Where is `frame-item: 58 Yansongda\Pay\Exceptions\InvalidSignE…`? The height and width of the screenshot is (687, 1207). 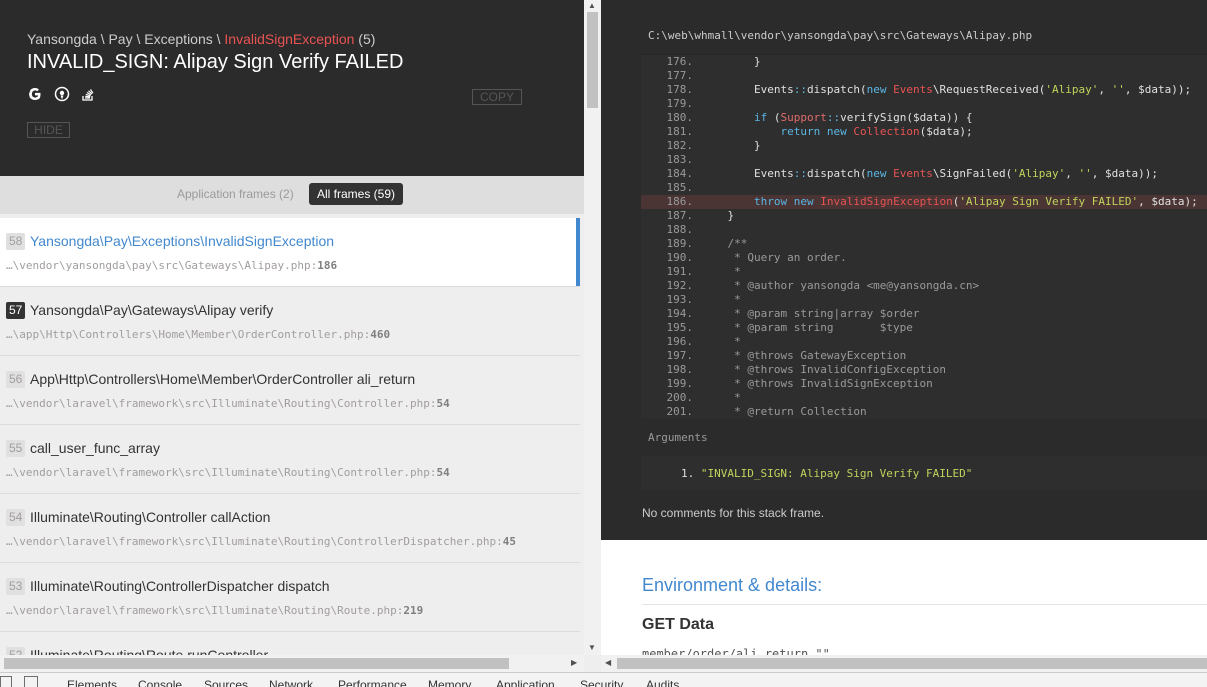
frame-item: 58 Yansongda\Pay\Exceptions\InvalidSignE… is located at coordinates (290, 252).